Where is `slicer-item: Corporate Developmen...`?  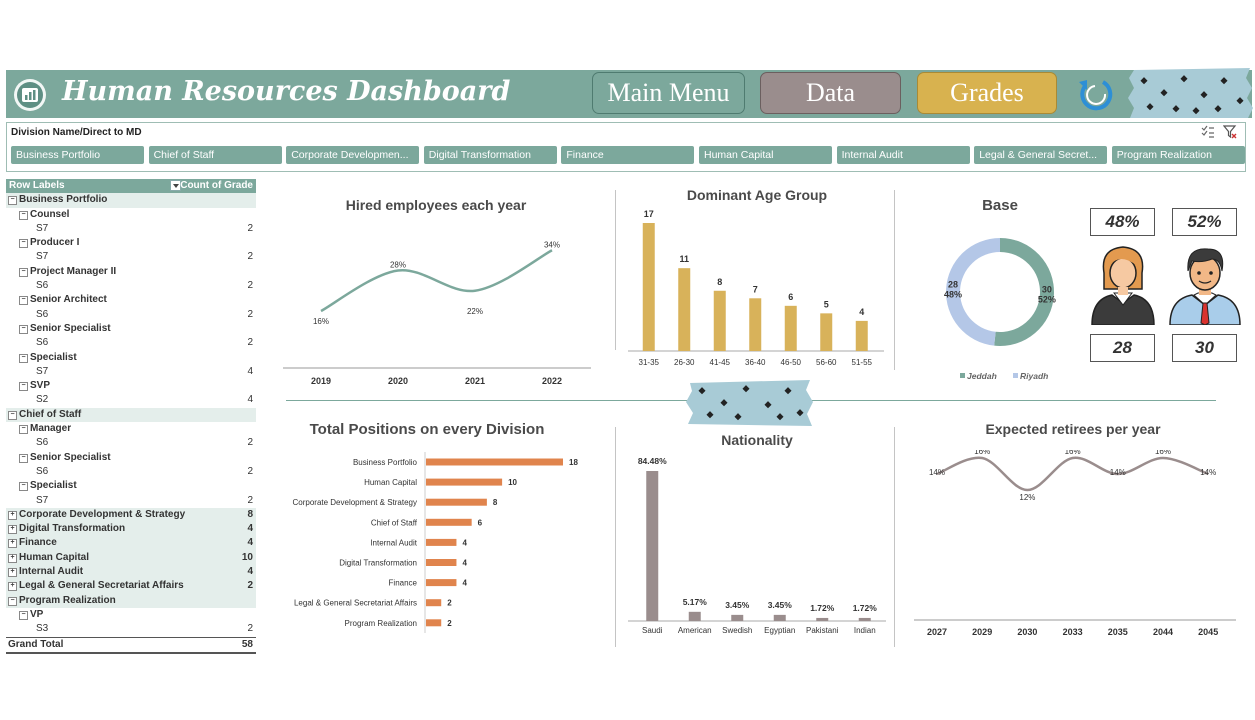 slicer-item: Corporate Developmen... is located at coordinates (353, 155).